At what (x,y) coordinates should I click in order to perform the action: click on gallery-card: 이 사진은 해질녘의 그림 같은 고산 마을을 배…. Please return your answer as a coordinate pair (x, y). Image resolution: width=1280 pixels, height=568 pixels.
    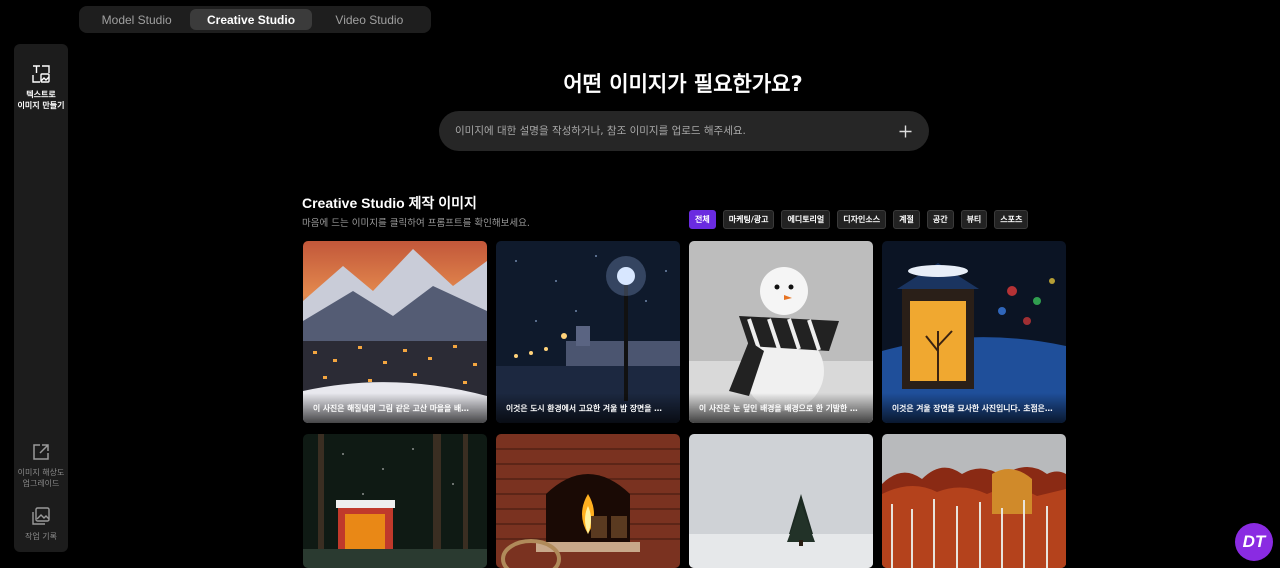
    Looking at the image, I should click on (395, 332).